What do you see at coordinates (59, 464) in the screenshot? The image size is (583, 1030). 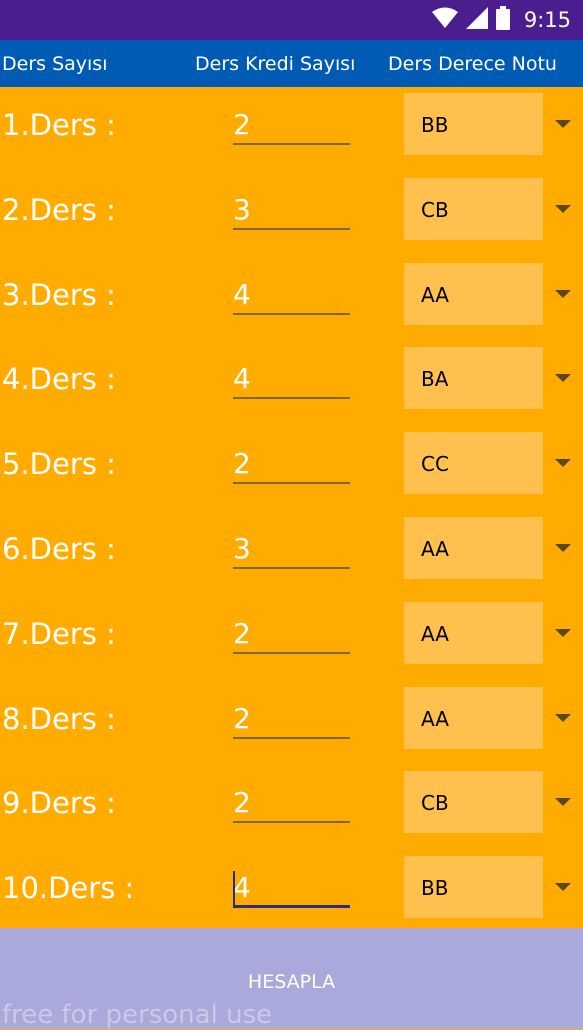 I see `course-label: 5.Ders :` at bounding box center [59, 464].